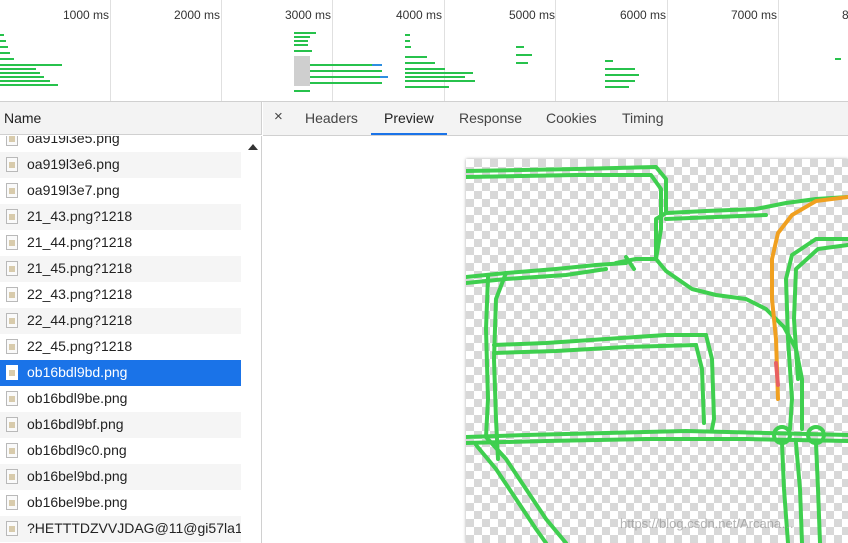  I want to click on name-column-header: Name, so click(131, 118).